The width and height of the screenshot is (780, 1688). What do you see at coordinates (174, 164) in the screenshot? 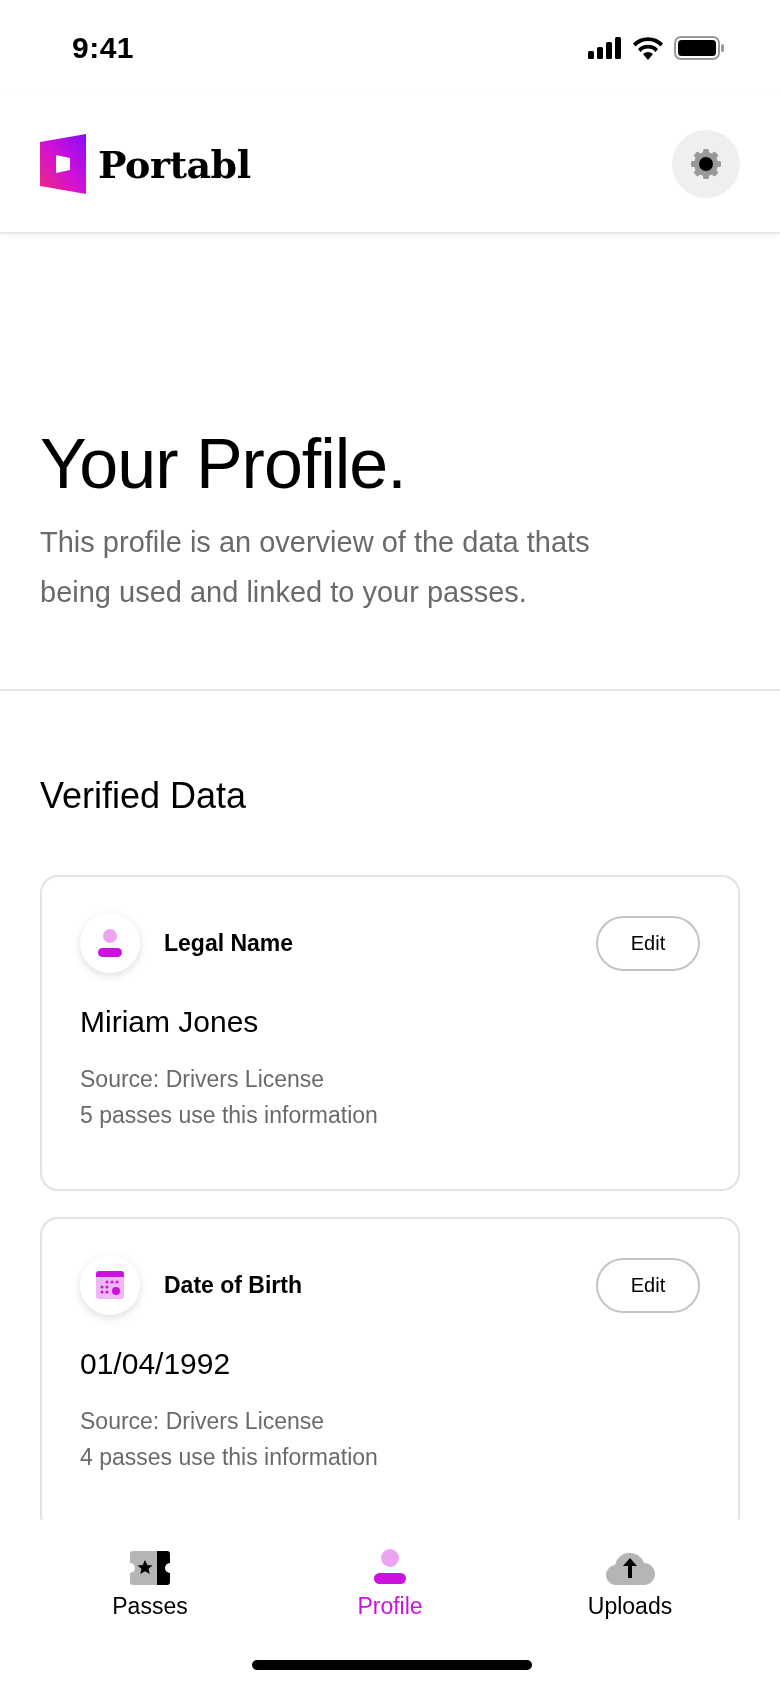
I see `brand-name: Portabl` at bounding box center [174, 164].